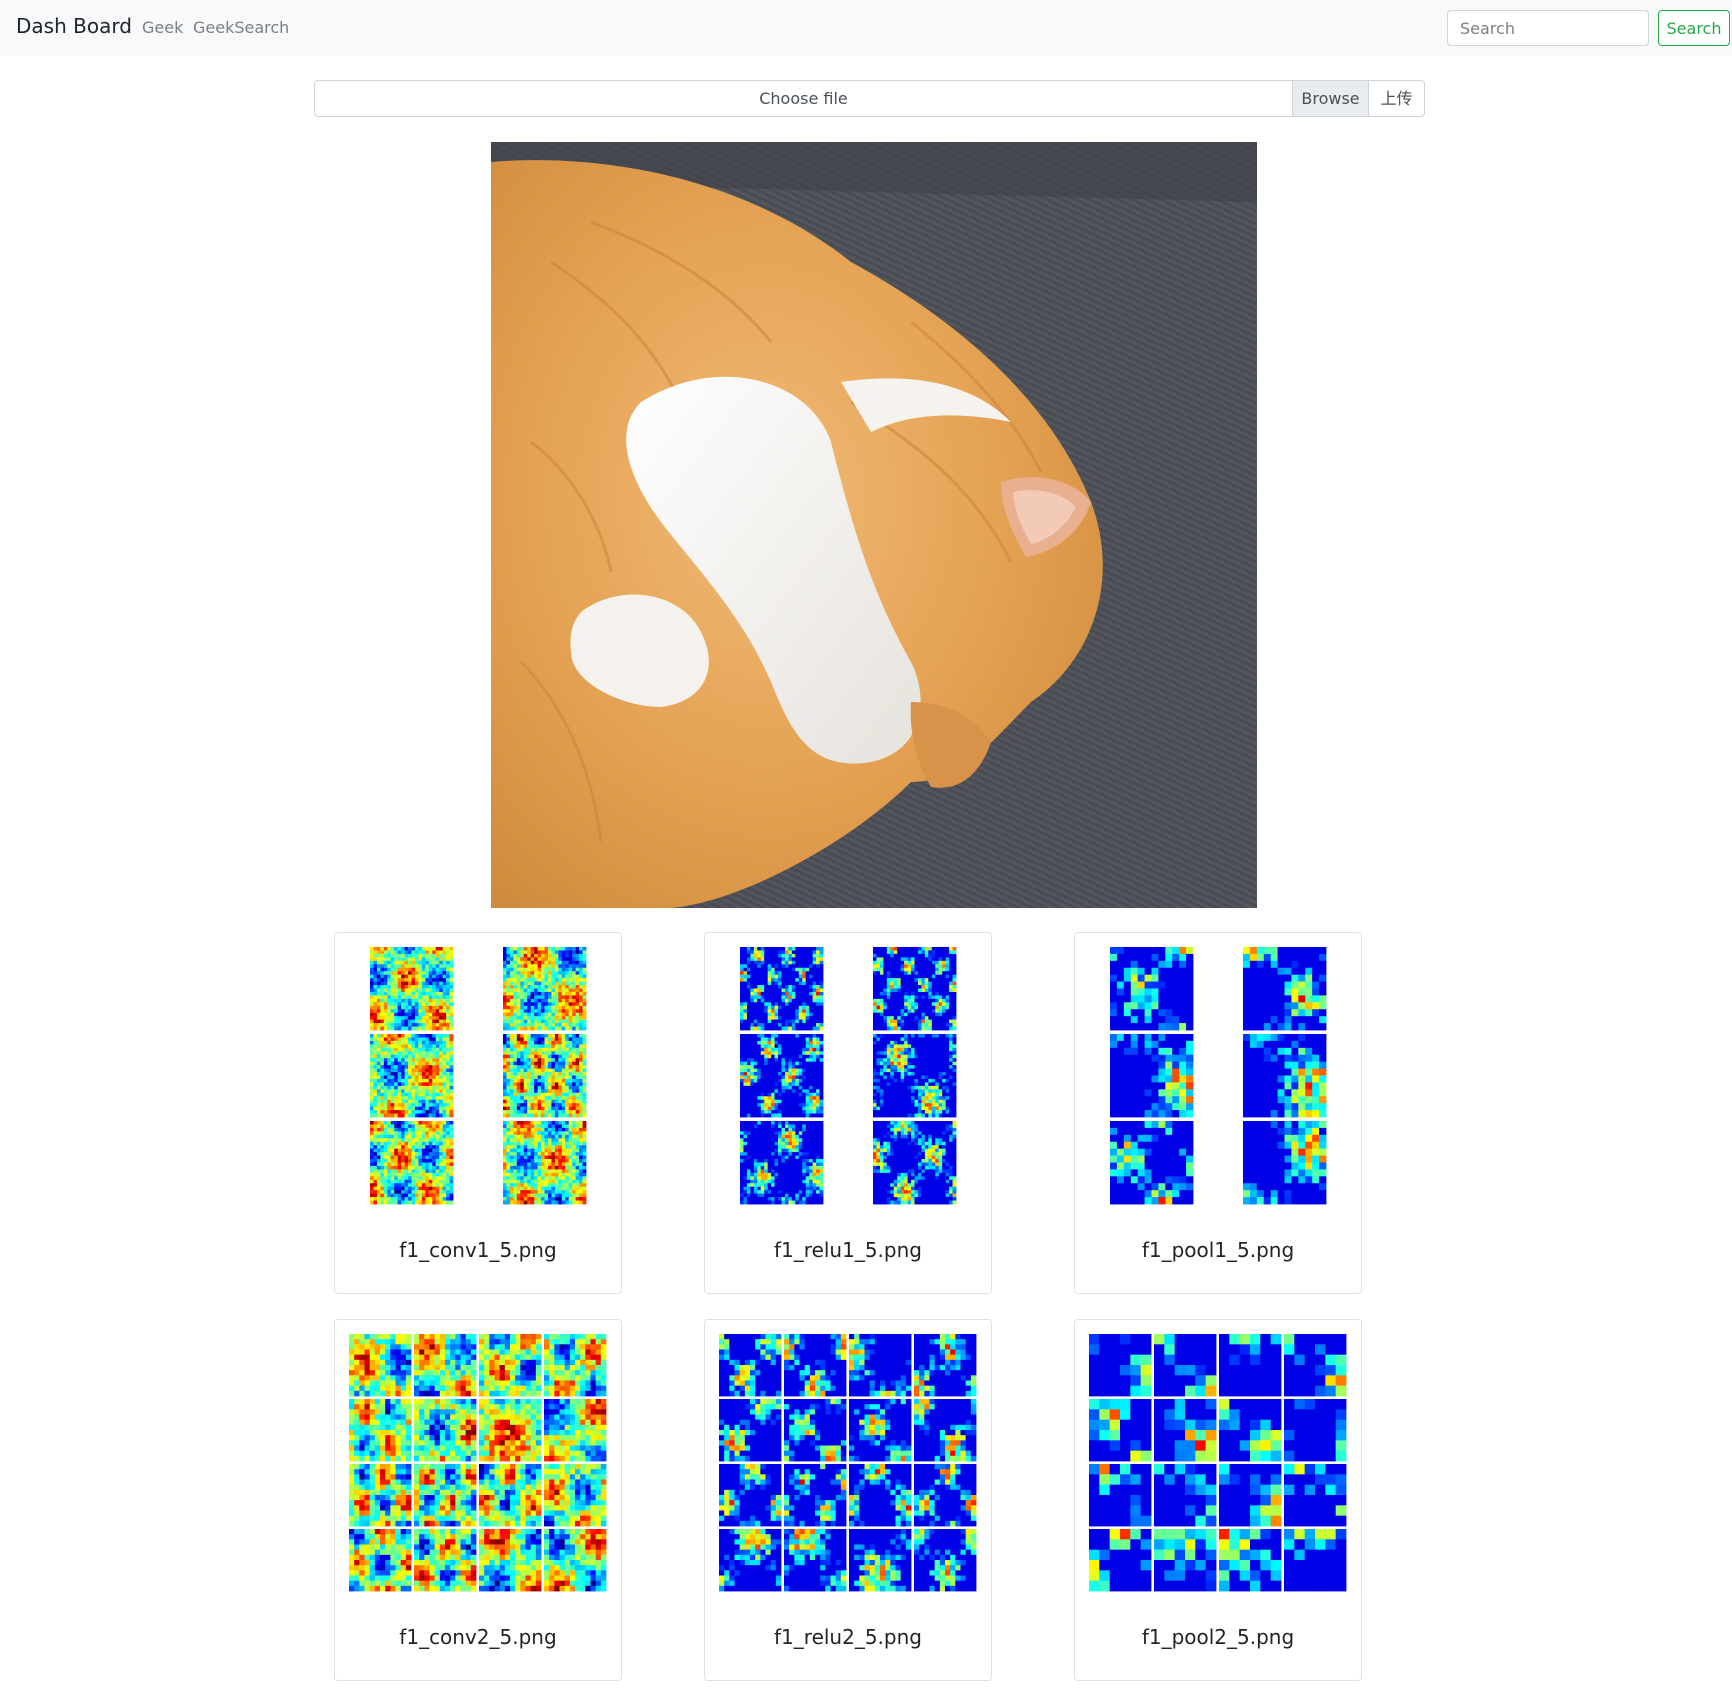 The height and width of the screenshot is (1707, 1732). What do you see at coordinates (478, 1637) in the screenshot?
I see `card-filename: f1_conv2_5.png` at bounding box center [478, 1637].